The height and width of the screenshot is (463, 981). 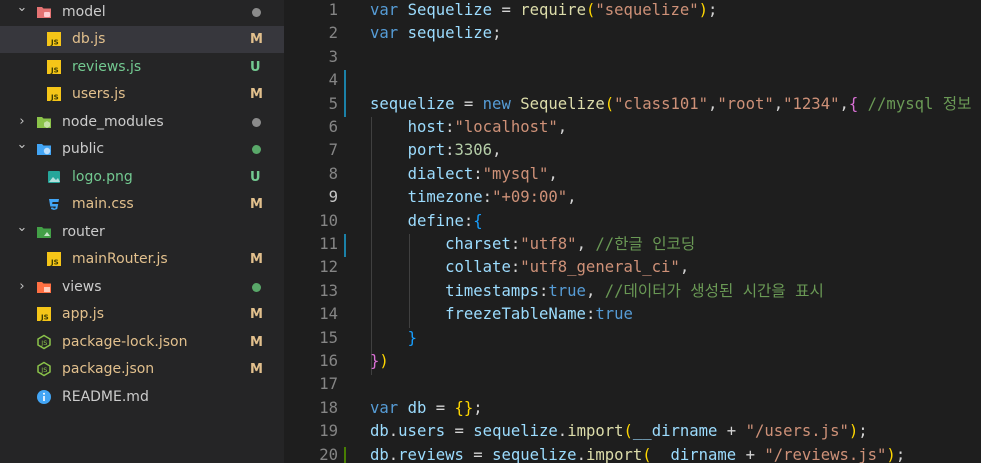 I want to click on tree-folder-model: ⌄ model, so click(x=142, y=13).